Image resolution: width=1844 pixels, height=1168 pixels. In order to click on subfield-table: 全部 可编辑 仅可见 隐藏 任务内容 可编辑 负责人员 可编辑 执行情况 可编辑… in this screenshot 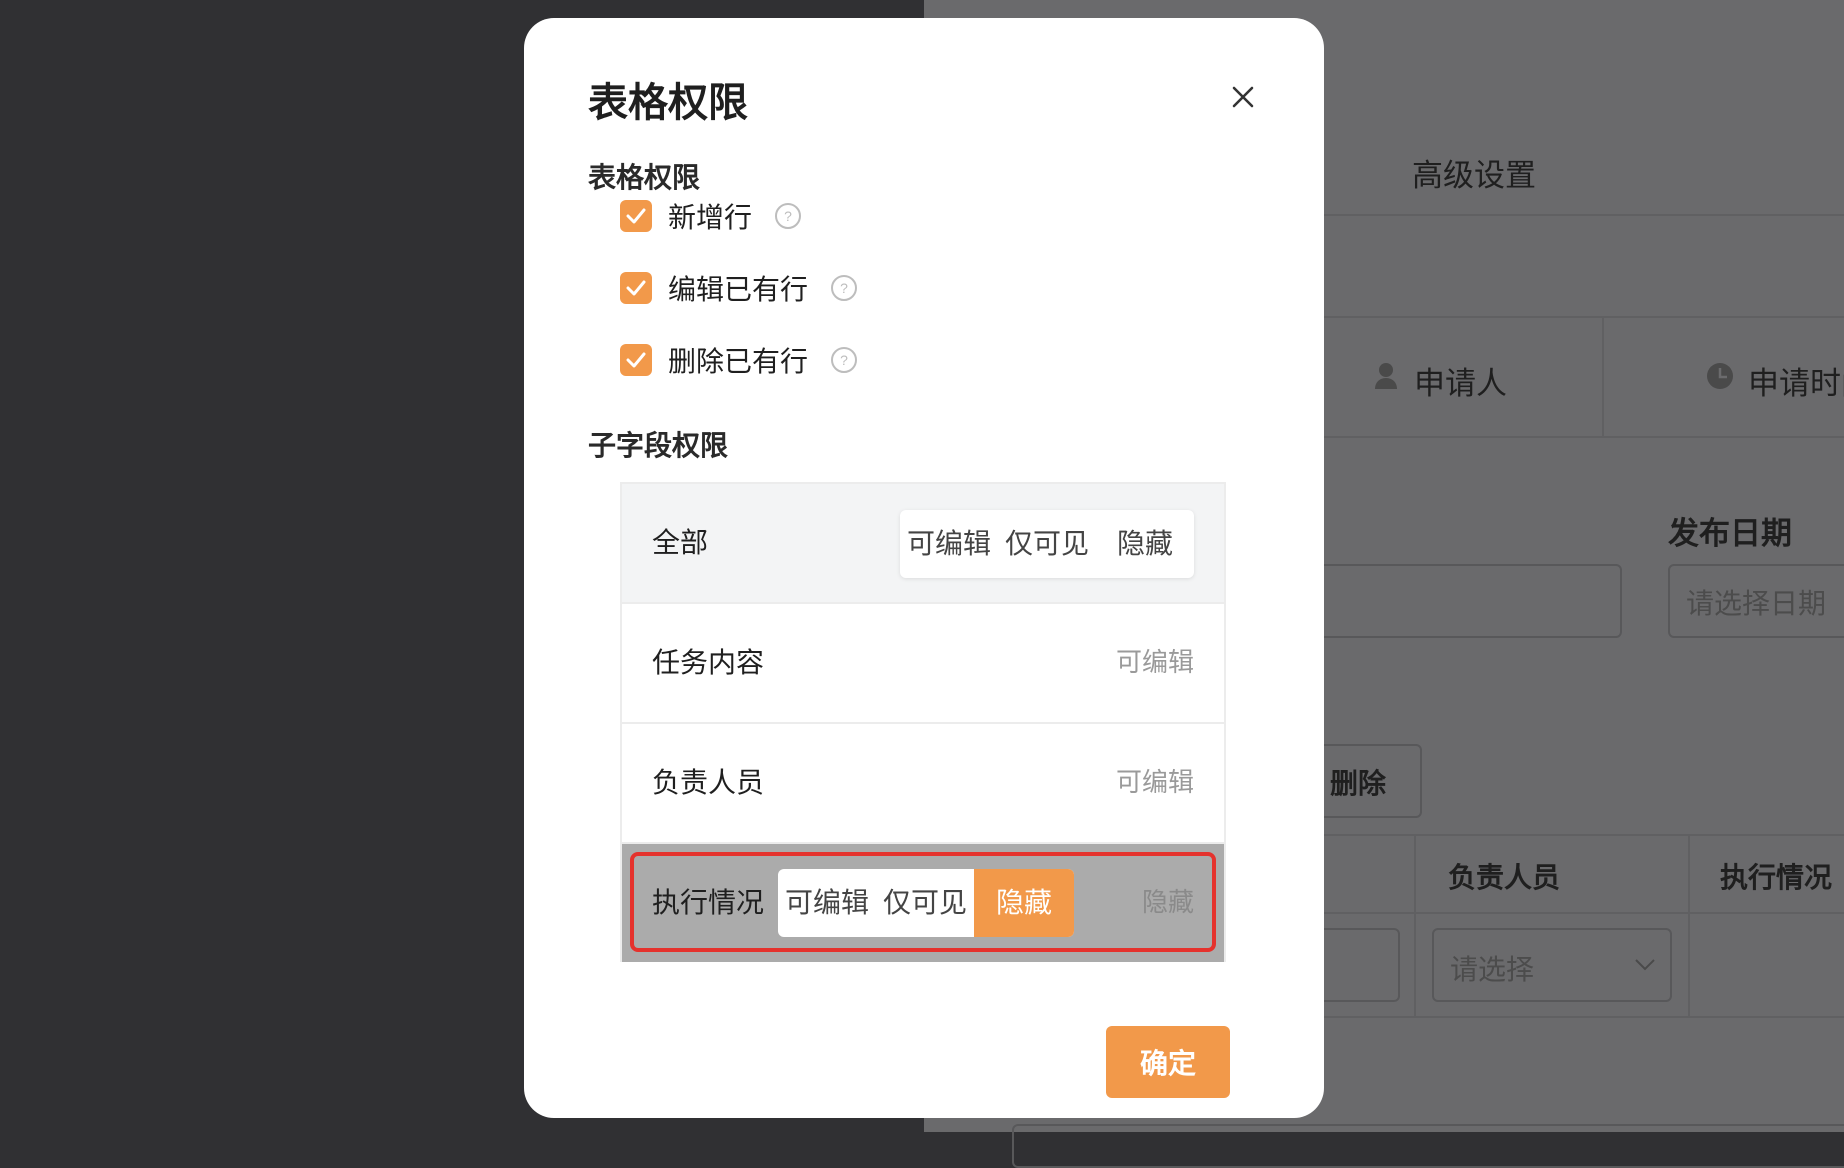, I will do `click(923, 722)`.